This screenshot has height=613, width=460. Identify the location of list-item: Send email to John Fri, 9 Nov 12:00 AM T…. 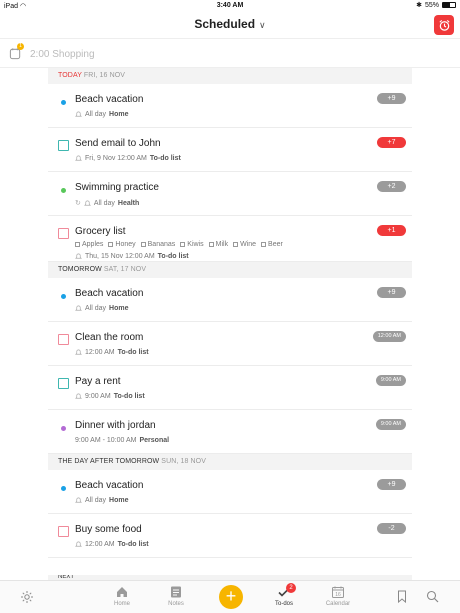
(230, 150).